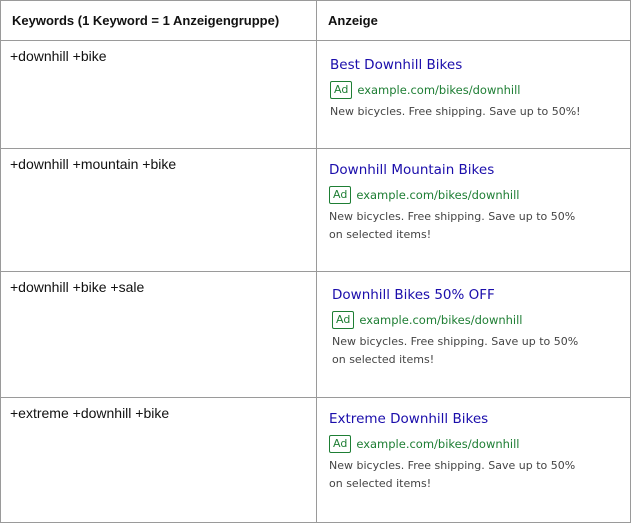  I want to click on ad-title-link: Extreme Downhill Bikes, so click(479, 419).